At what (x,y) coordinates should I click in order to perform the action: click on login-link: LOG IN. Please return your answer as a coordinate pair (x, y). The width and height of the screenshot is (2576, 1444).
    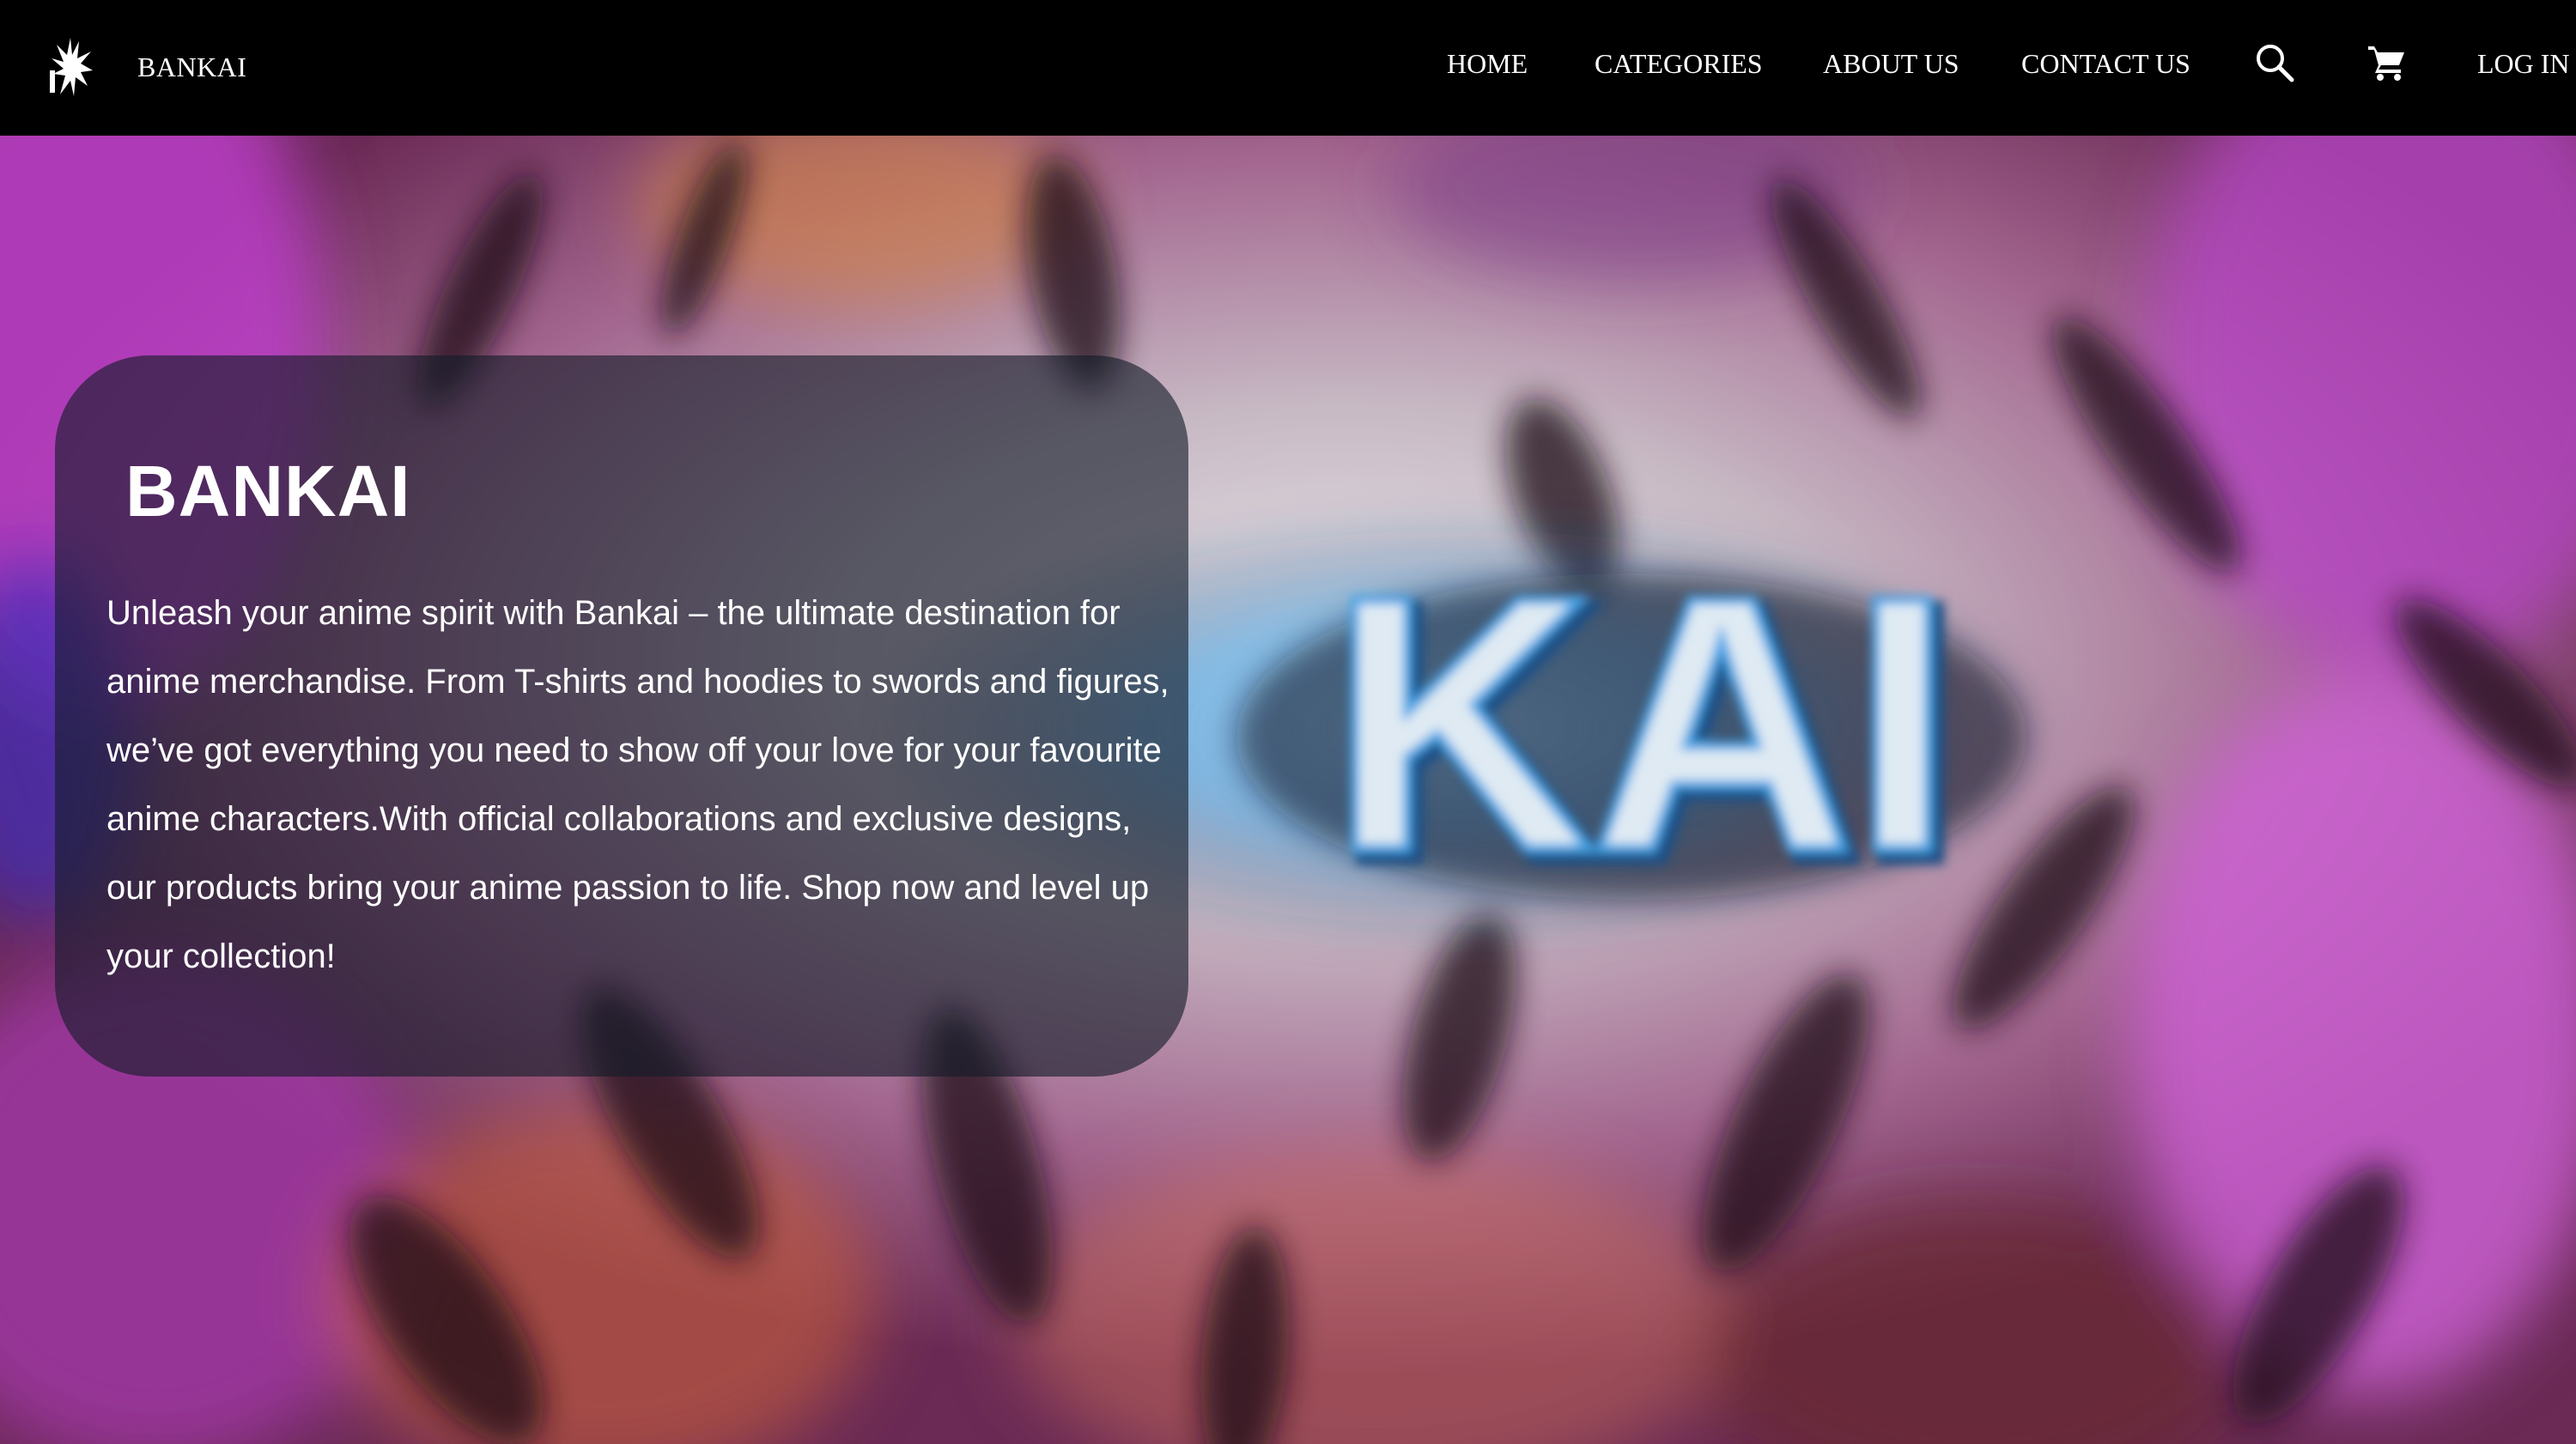
    Looking at the image, I should click on (2523, 64).